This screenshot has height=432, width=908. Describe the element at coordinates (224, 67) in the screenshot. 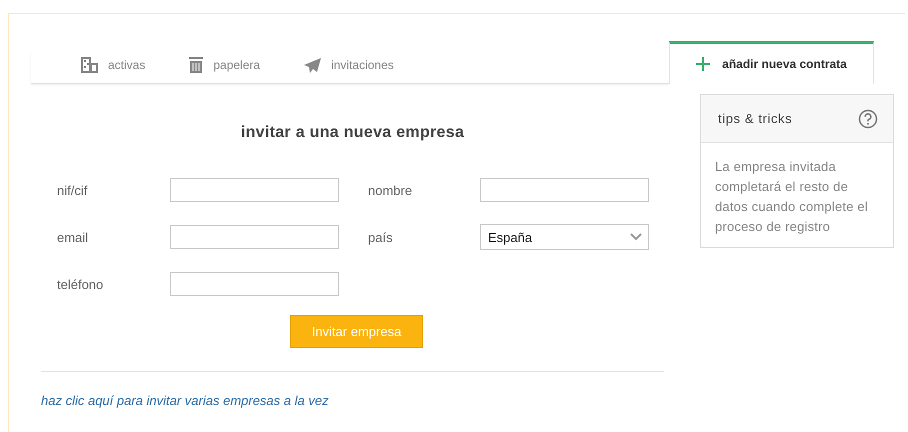

I see `tab: papelera` at that location.